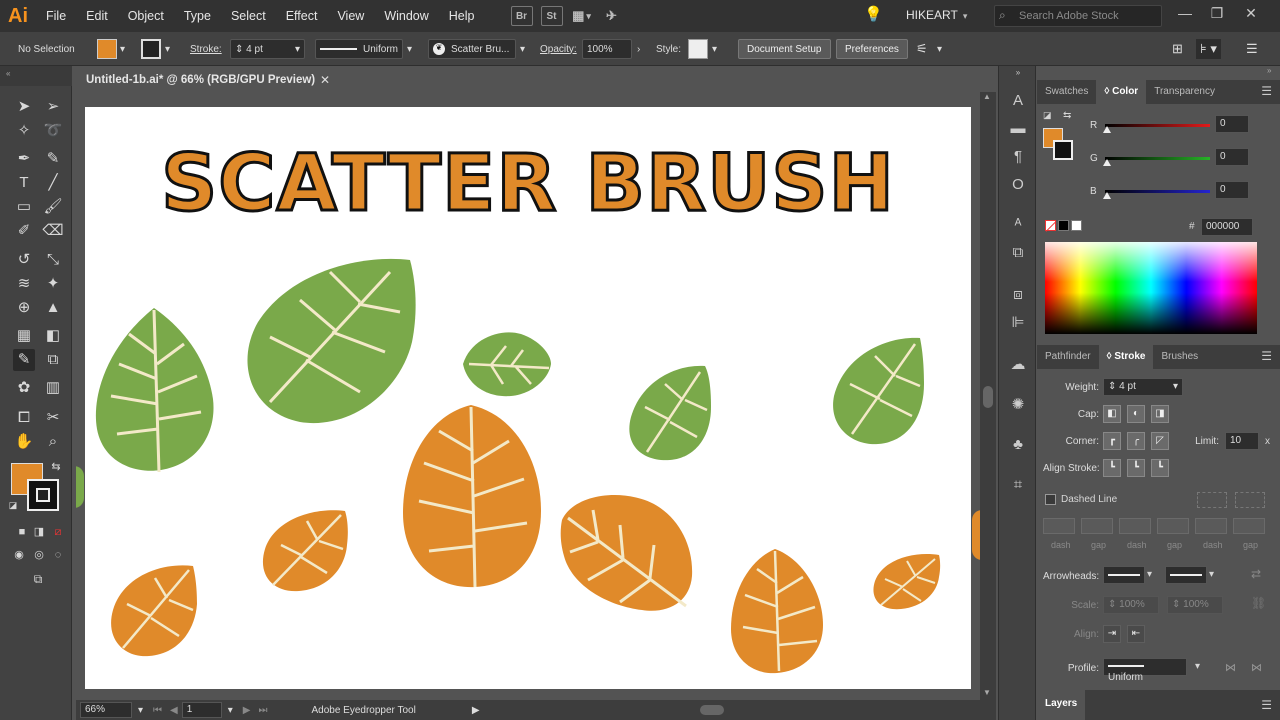 This screenshot has width=1280, height=720. What do you see at coordinates (24, 207) in the screenshot?
I see `rectangle-tool-icon: ▭` at bounding box center [24, 207].